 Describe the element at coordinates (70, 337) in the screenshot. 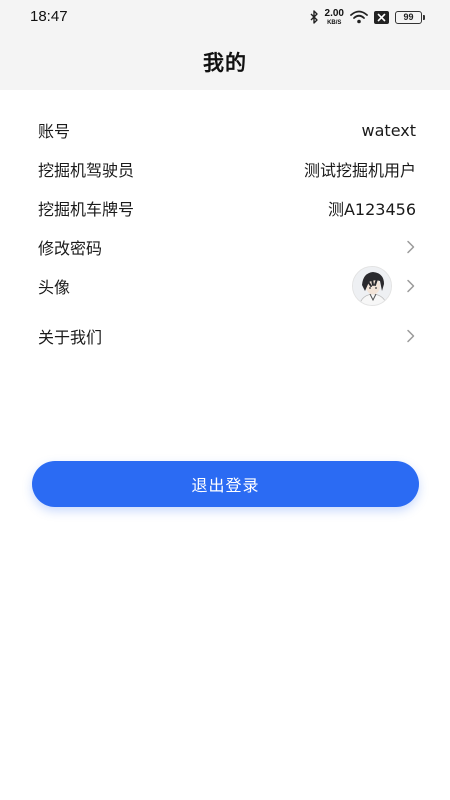

I see `about-us-label: 关于我们` at that location.